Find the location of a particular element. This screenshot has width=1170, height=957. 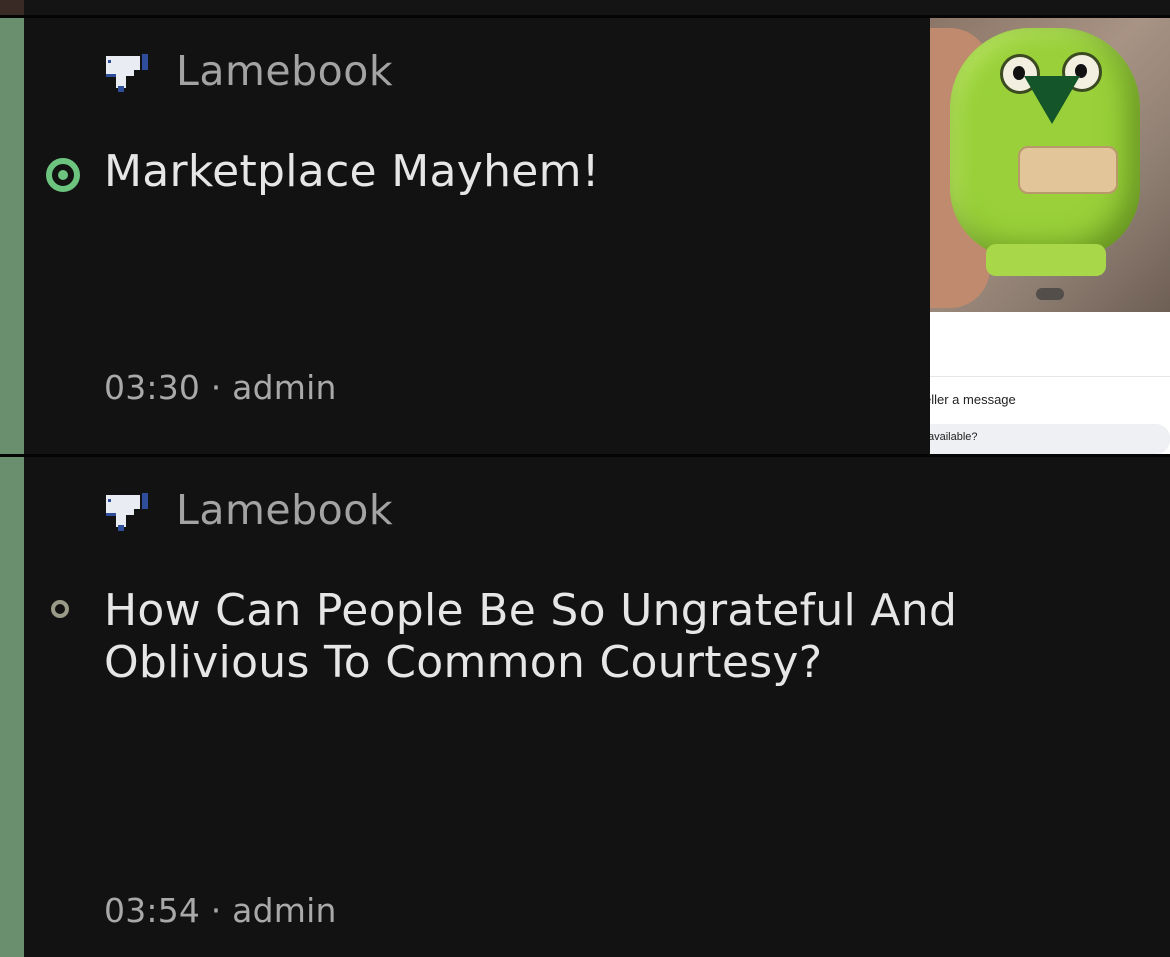

thumbnail-message-label: eller a message is located at coordinates (973, 399).